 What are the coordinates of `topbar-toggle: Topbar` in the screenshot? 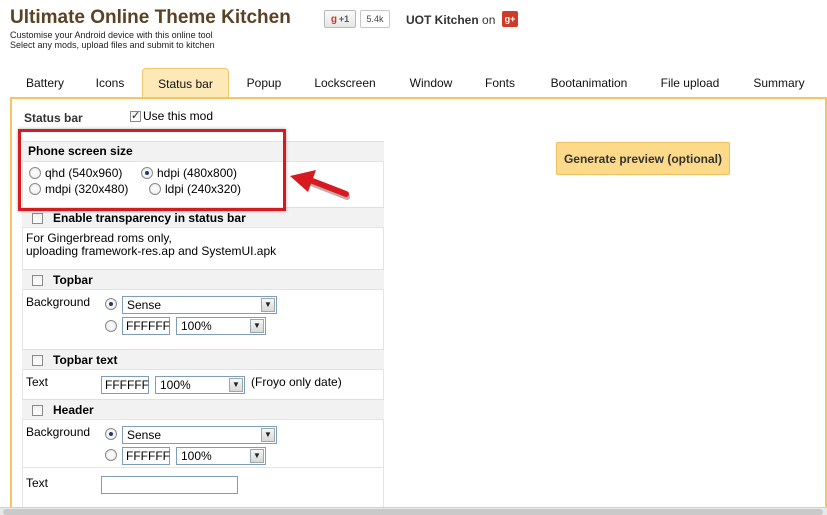 It's located at (62, 280).